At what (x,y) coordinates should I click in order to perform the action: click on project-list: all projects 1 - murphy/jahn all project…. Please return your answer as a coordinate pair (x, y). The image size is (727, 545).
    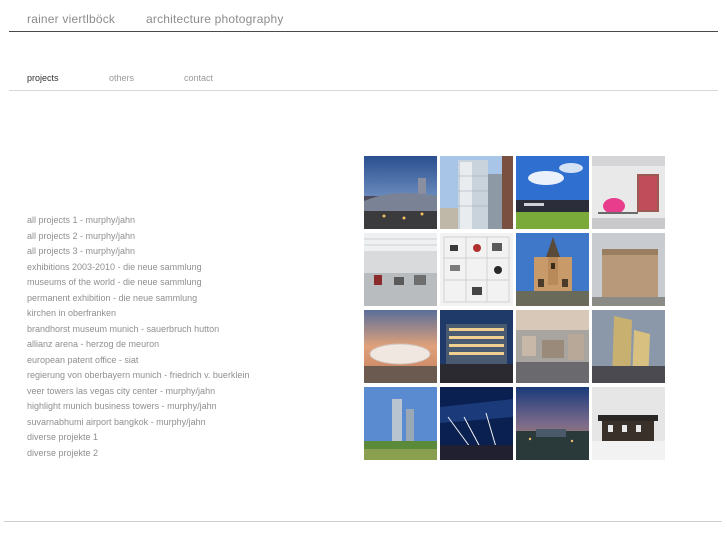
    Looking at the image, I should click on (138, 337).